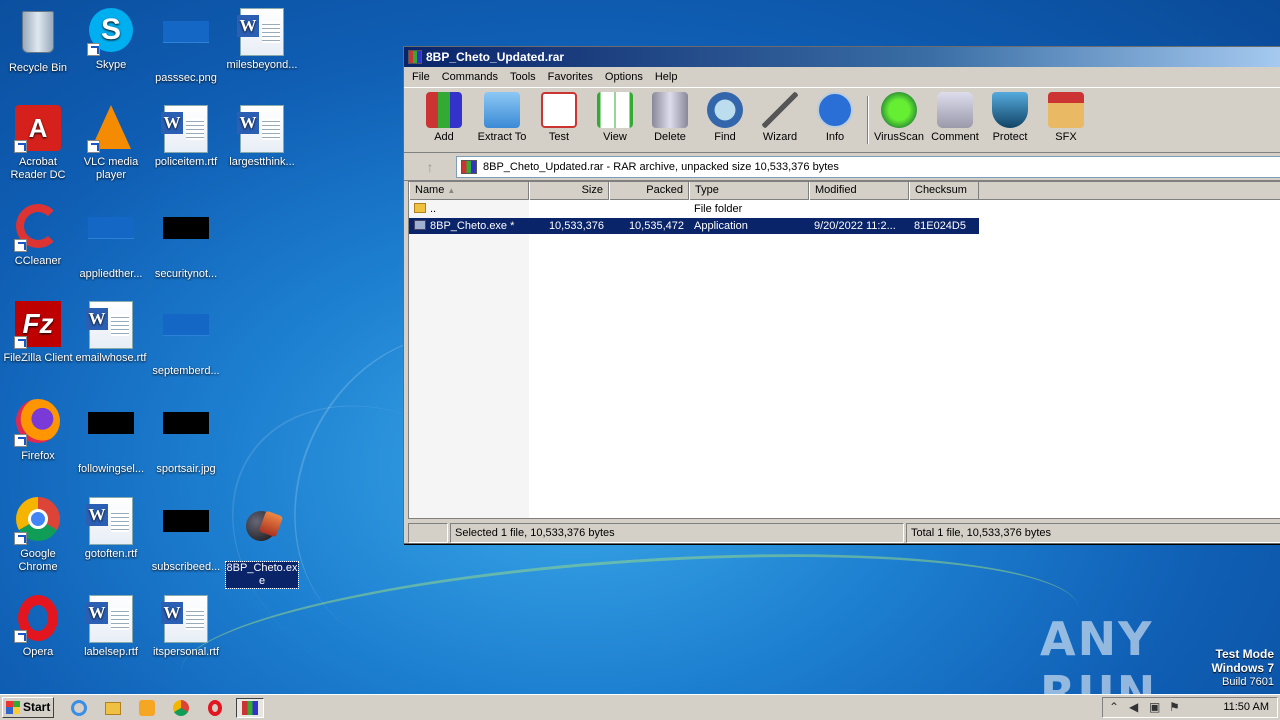 The image size is (1280, 720). I want to click on bomb-application-icon, so click(262, 534).